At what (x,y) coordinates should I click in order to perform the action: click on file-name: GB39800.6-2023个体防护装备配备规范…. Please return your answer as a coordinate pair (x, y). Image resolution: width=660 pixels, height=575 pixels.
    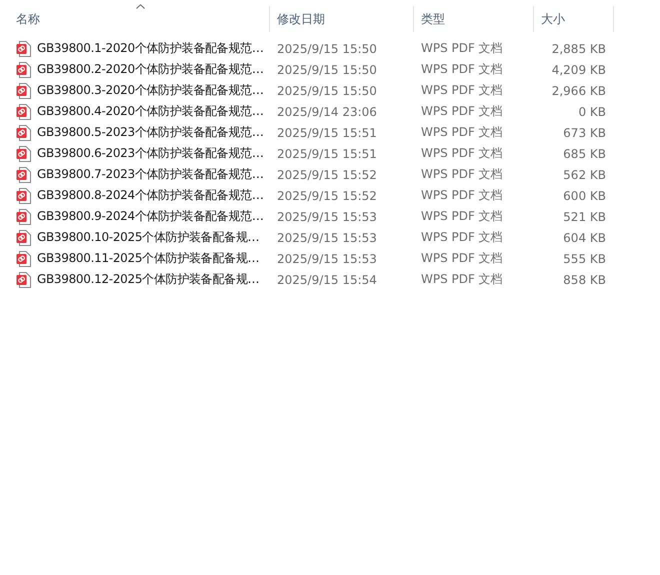
    Looking at the image, I should click on (150, 153).